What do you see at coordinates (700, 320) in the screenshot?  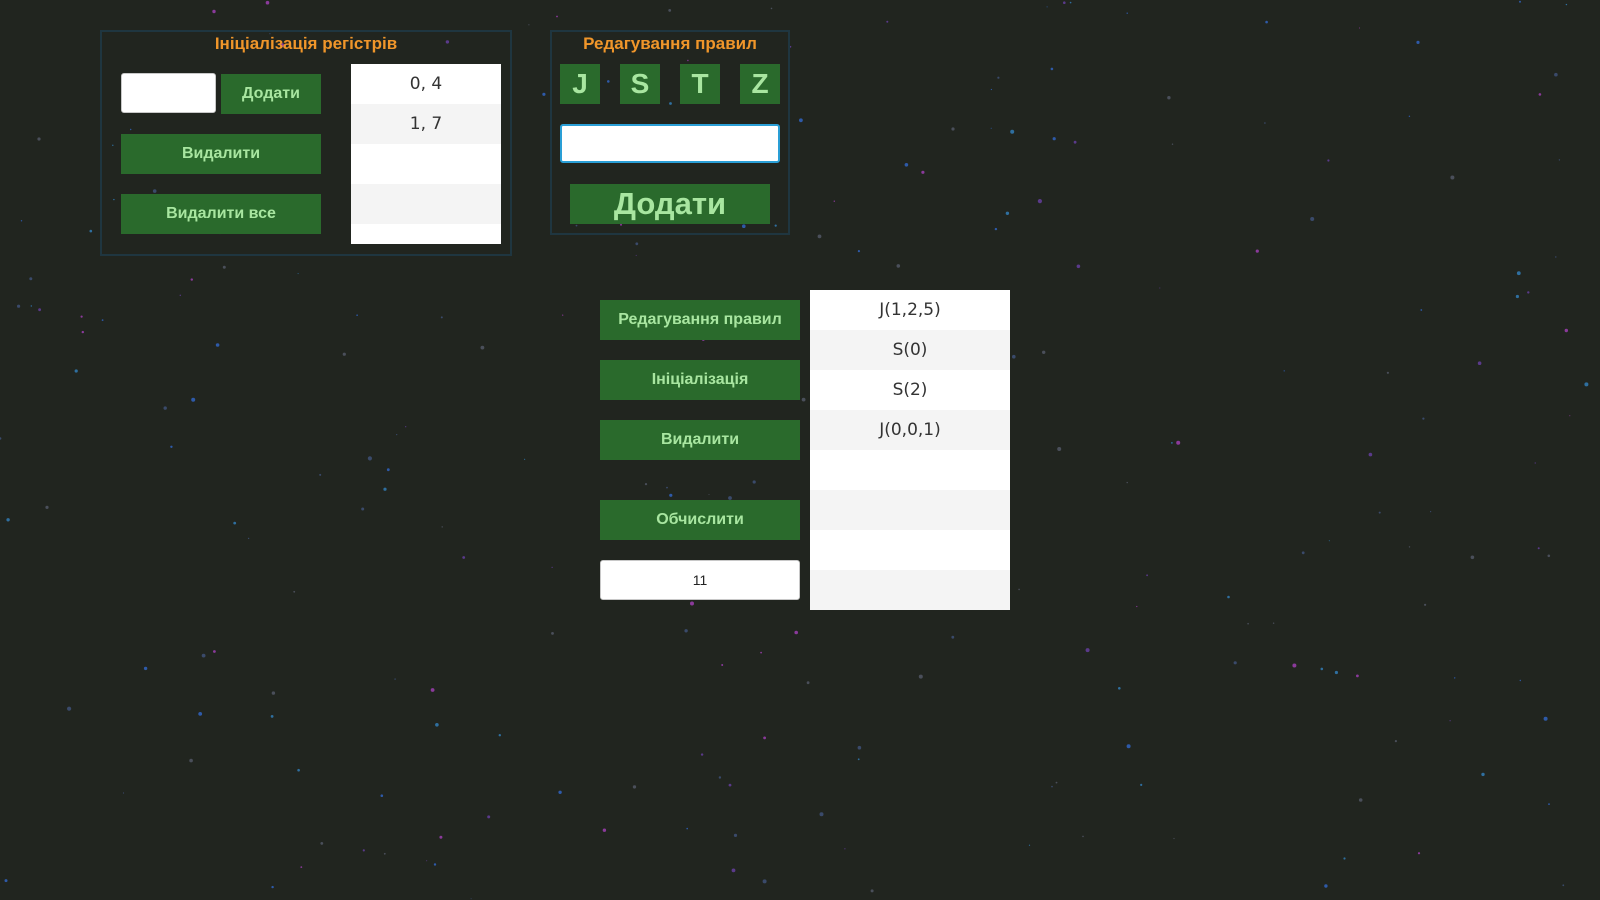 I see `edit-rules-button: Редагування правил` at bounding box center [700, 320].